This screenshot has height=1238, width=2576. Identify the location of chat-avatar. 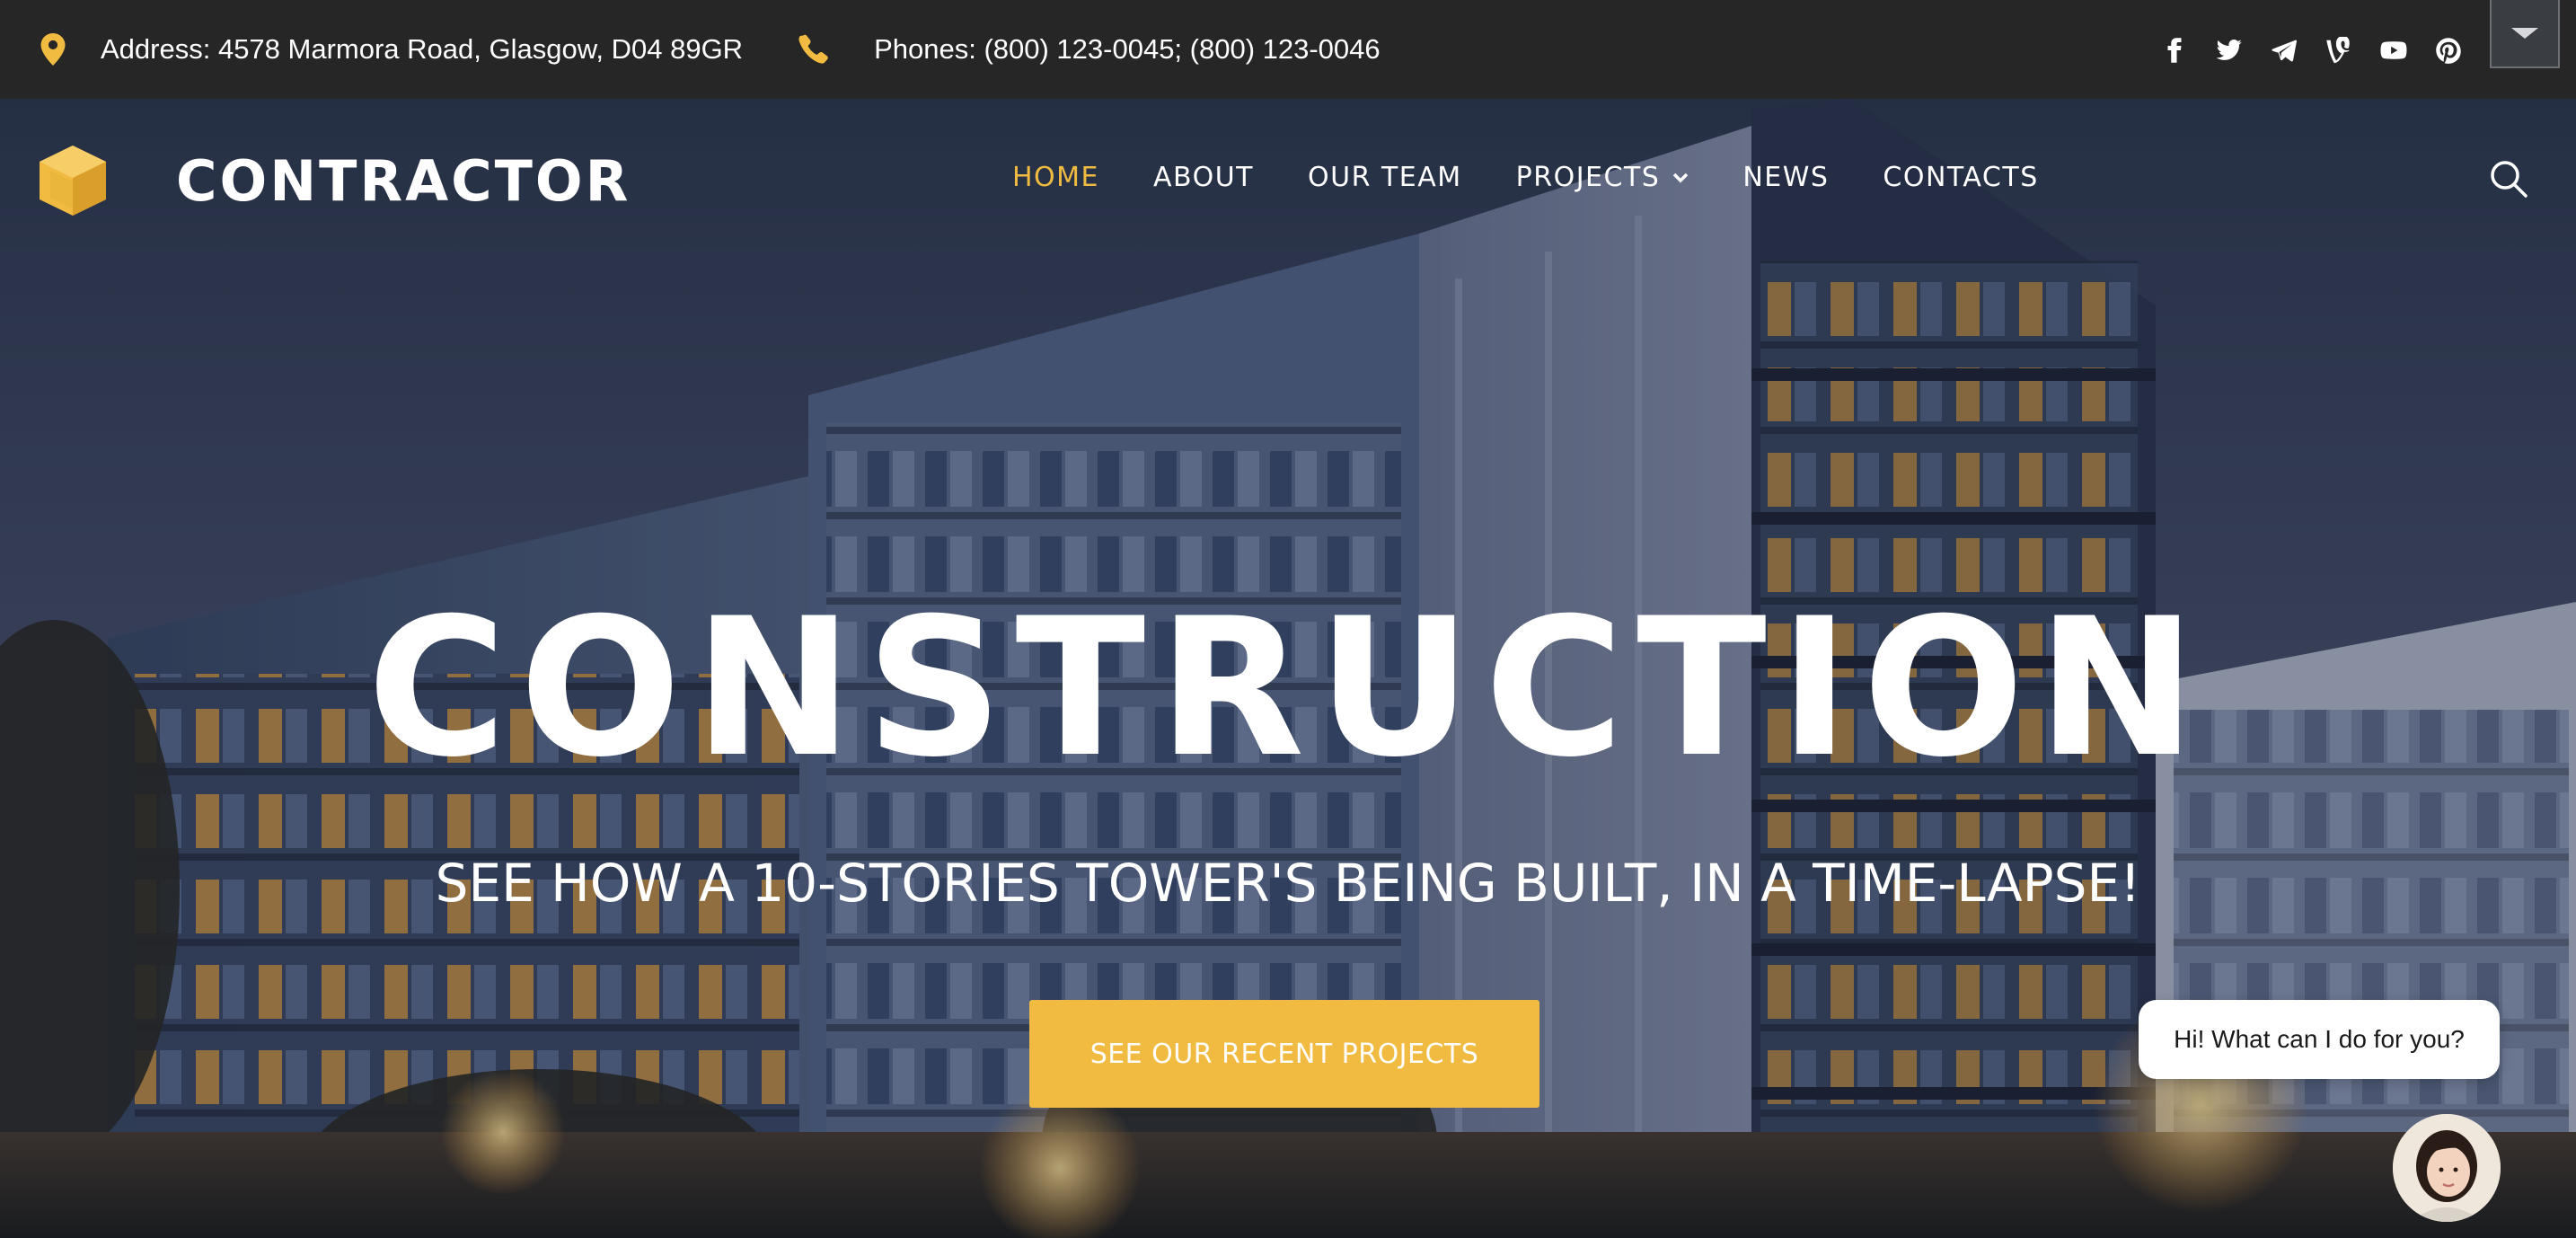
(2447, 1168).